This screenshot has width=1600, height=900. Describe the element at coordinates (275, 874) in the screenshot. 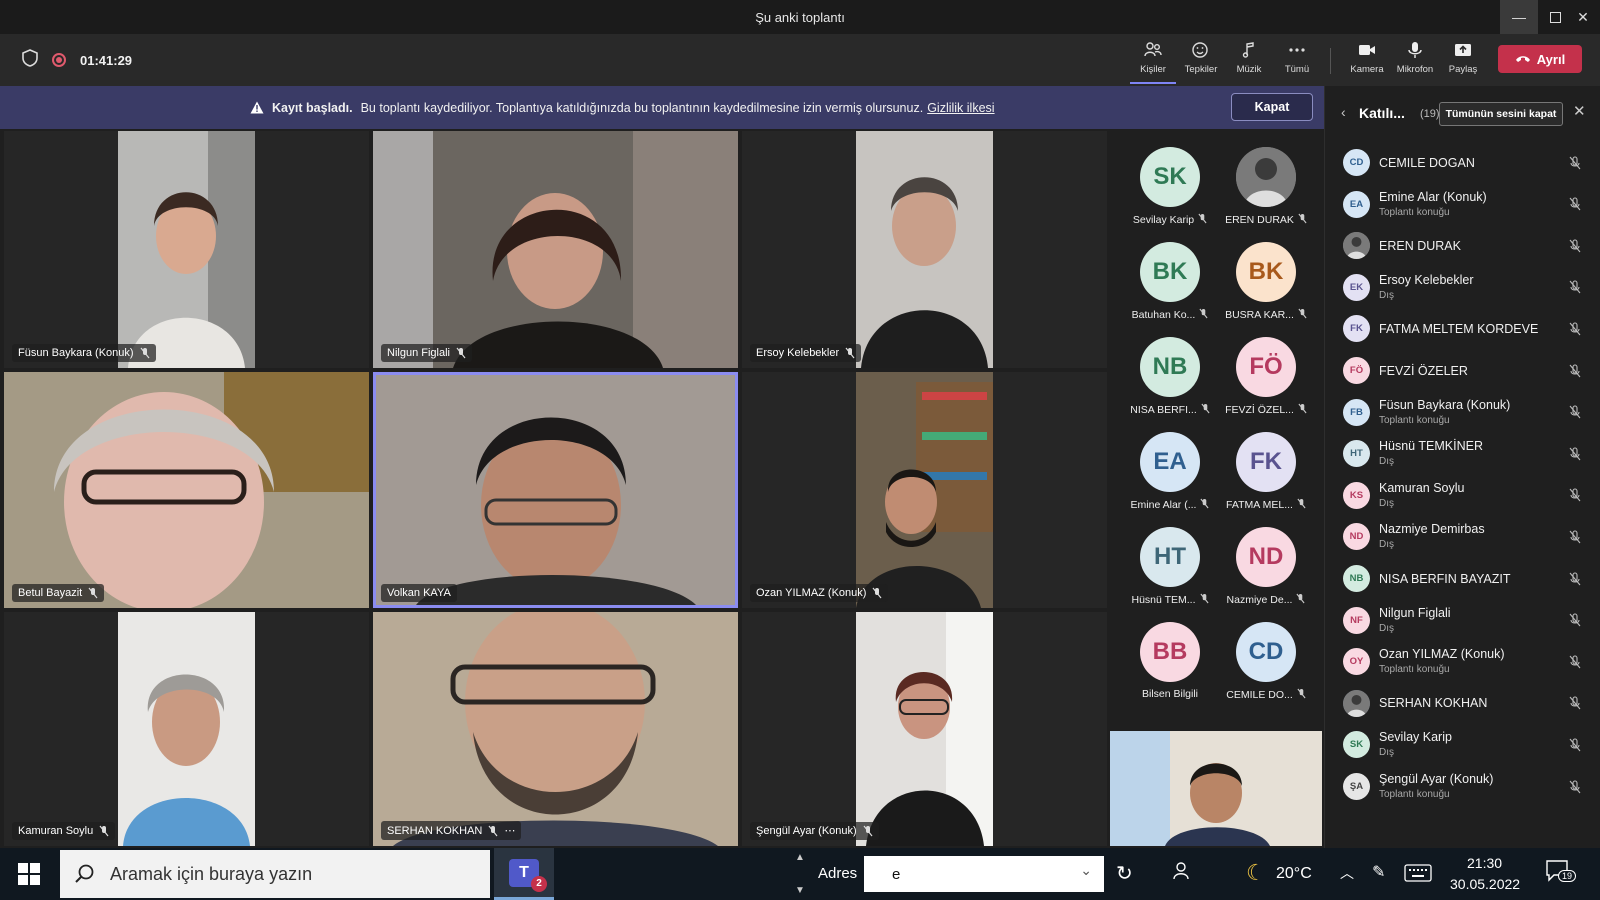

I see `taskbar-search-box: Aramak için buraya yazın` at that location.